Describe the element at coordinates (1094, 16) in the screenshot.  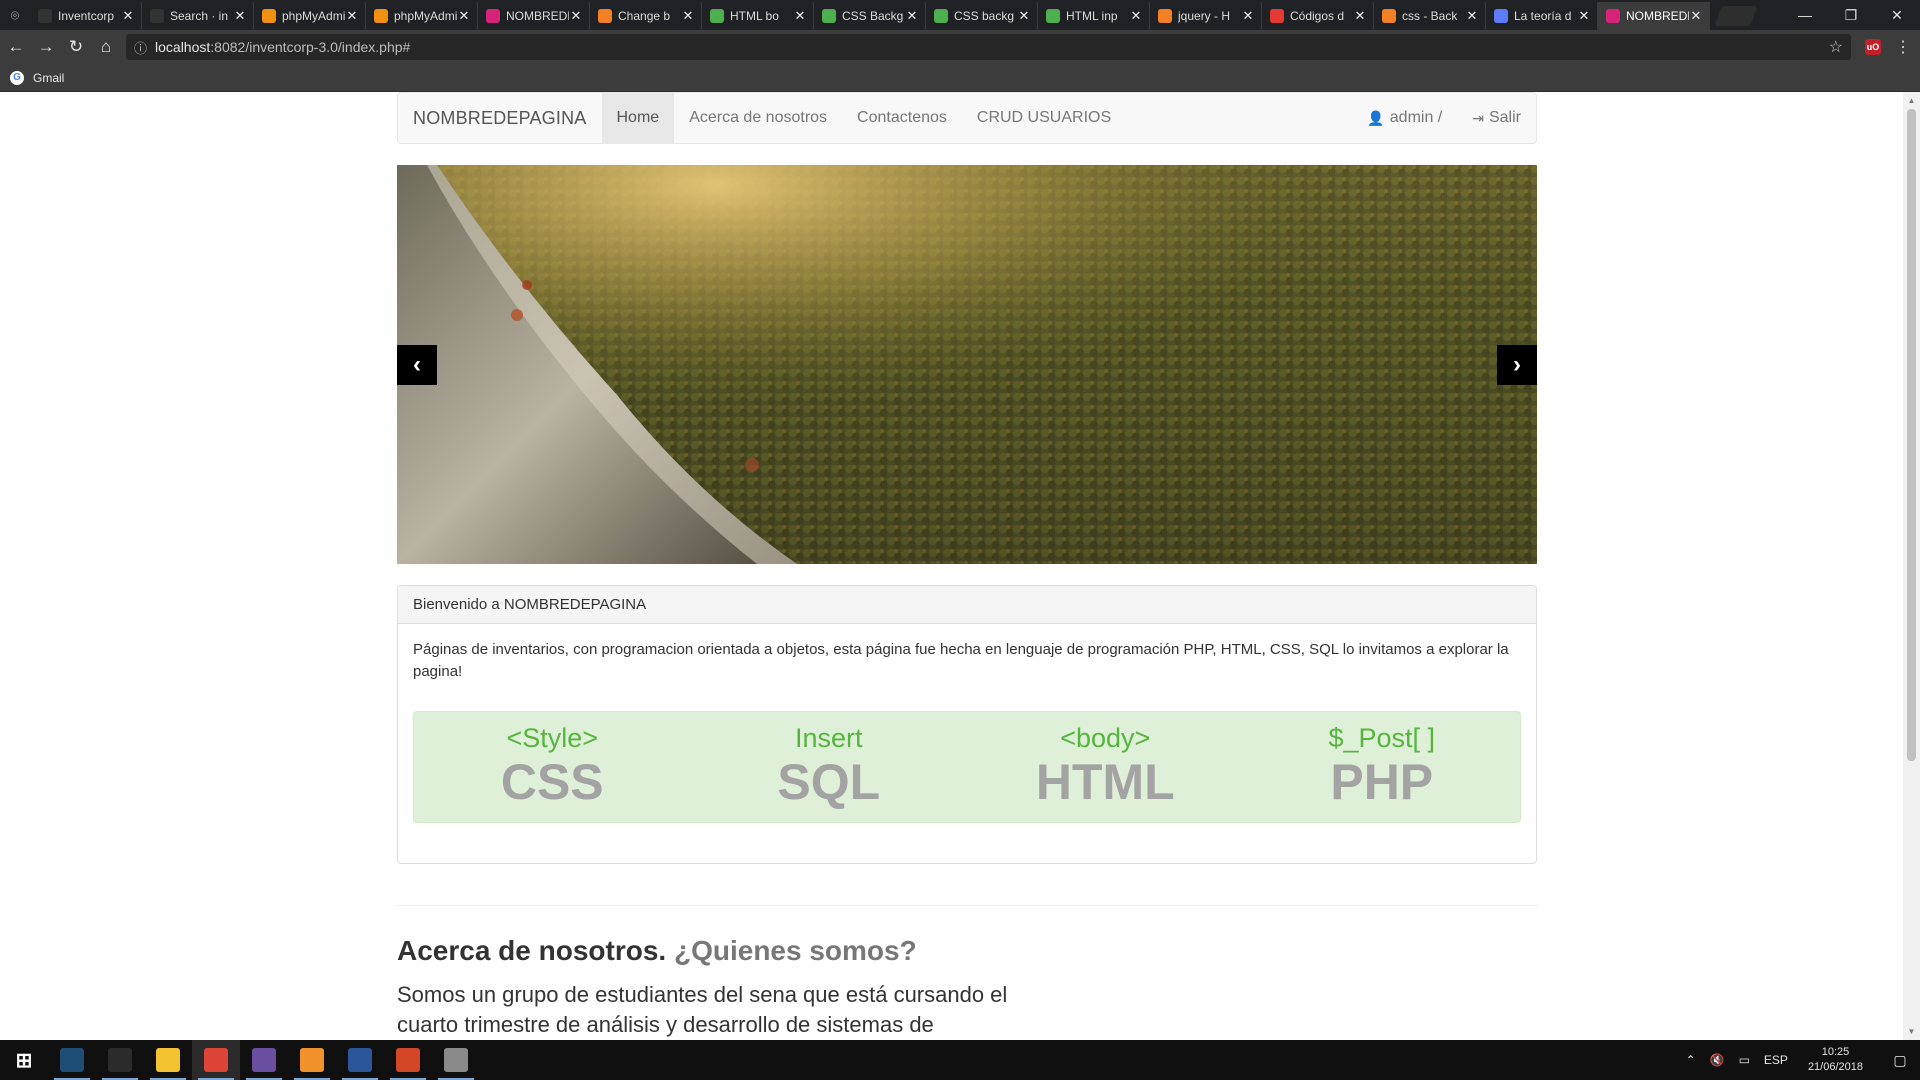
I see `browser-tab: HTML inp ✕` at that location.